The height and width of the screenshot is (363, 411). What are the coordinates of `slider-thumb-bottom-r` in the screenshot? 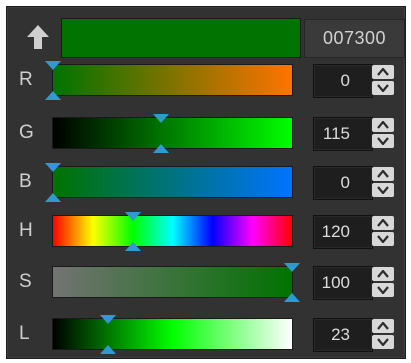 It's located at (53, 95).